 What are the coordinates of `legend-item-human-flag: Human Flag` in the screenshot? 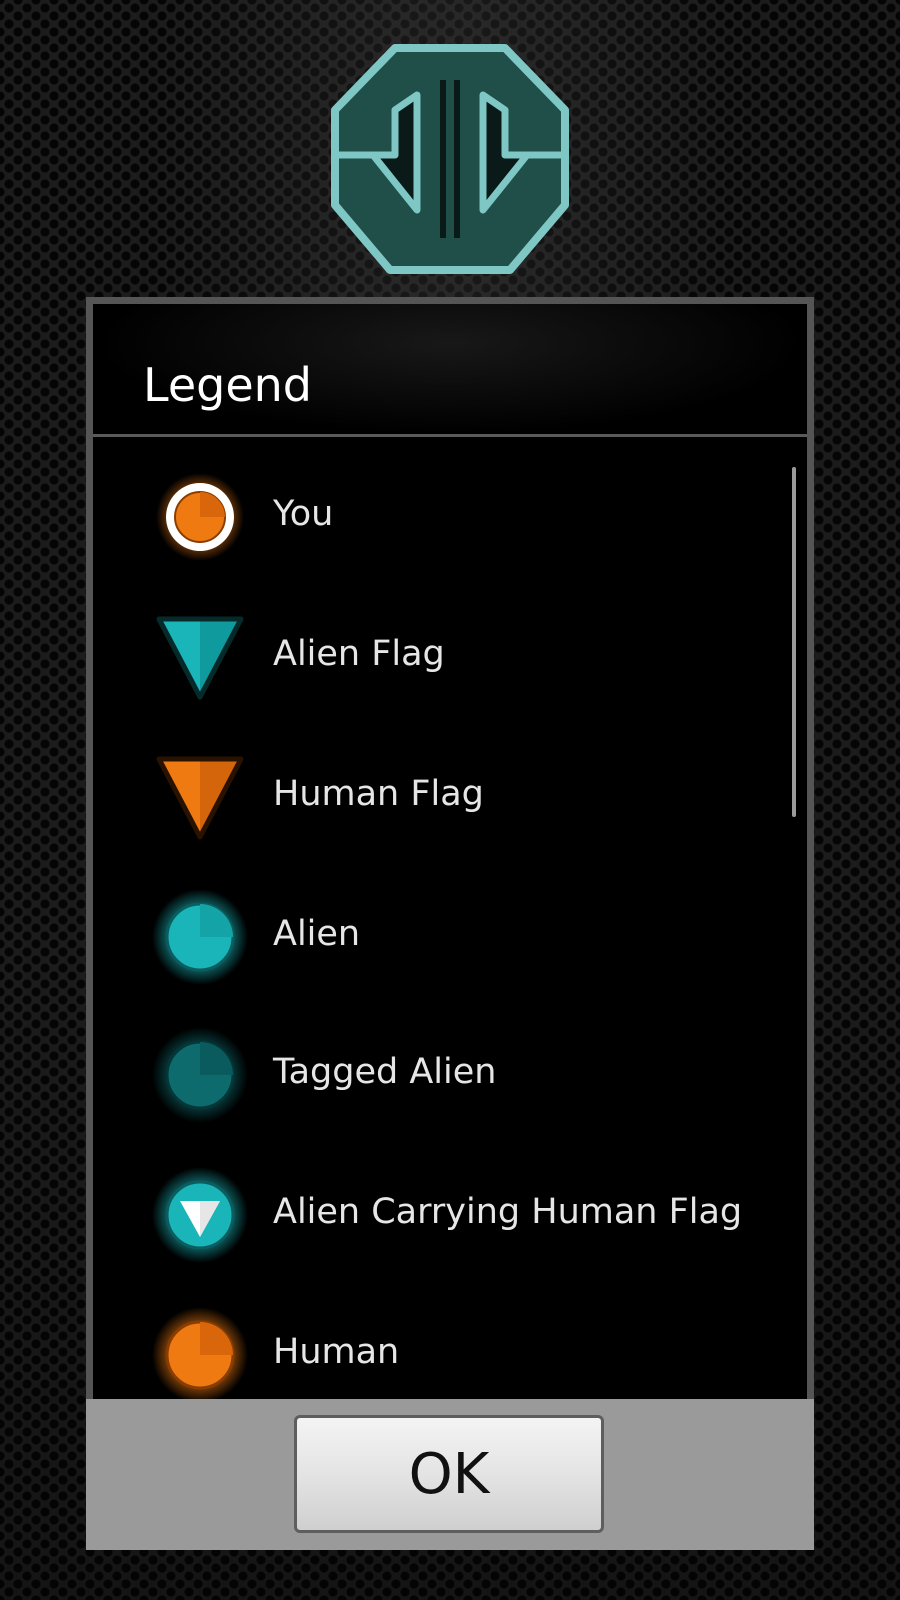 It's located at (450, 797).